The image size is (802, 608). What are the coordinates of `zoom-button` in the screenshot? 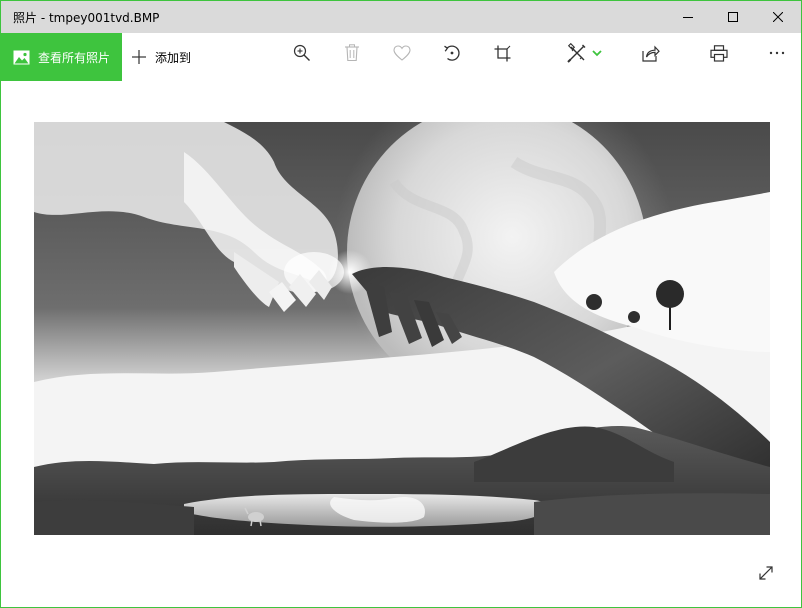 It's located at (302, 53).